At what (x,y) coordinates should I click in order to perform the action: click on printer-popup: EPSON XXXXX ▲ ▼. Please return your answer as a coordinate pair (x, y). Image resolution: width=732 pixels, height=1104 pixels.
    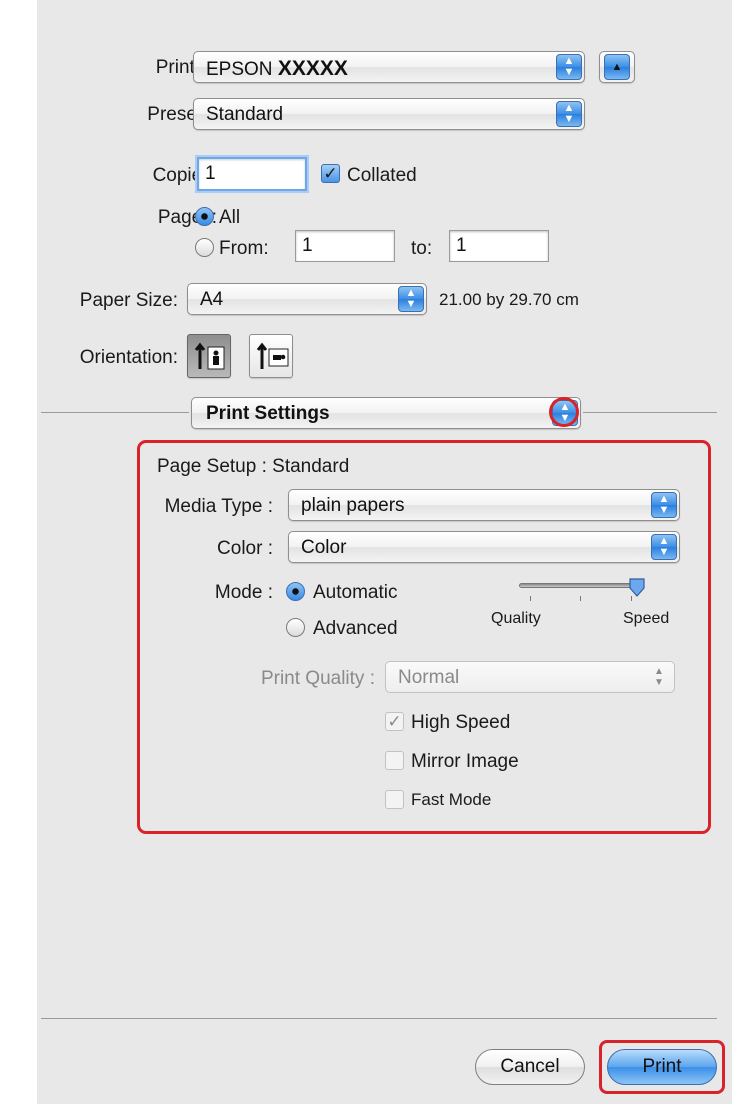
    Looking at the image, I should click on (389, 67).